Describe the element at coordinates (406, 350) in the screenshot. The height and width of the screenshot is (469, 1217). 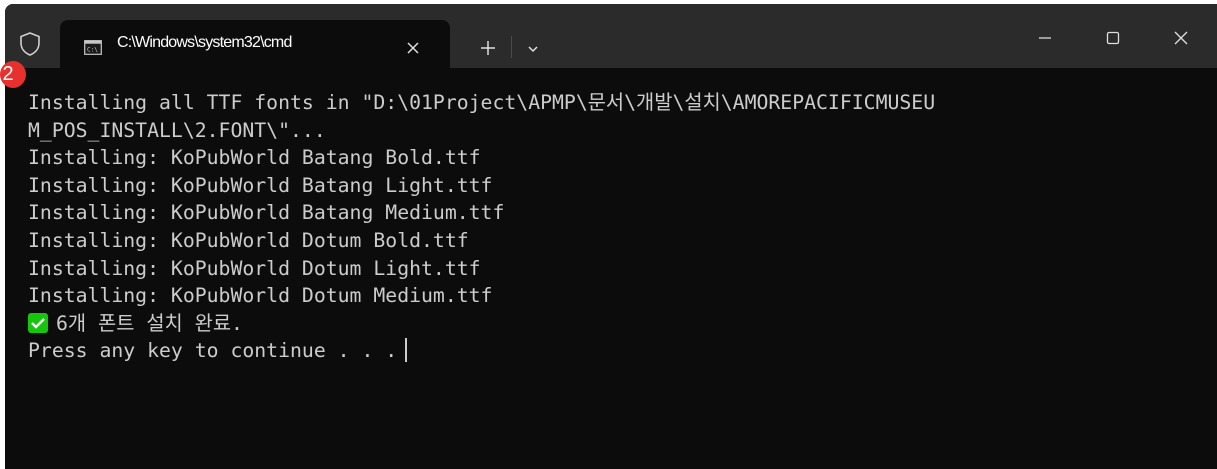
I see `text-cursor` at that location.